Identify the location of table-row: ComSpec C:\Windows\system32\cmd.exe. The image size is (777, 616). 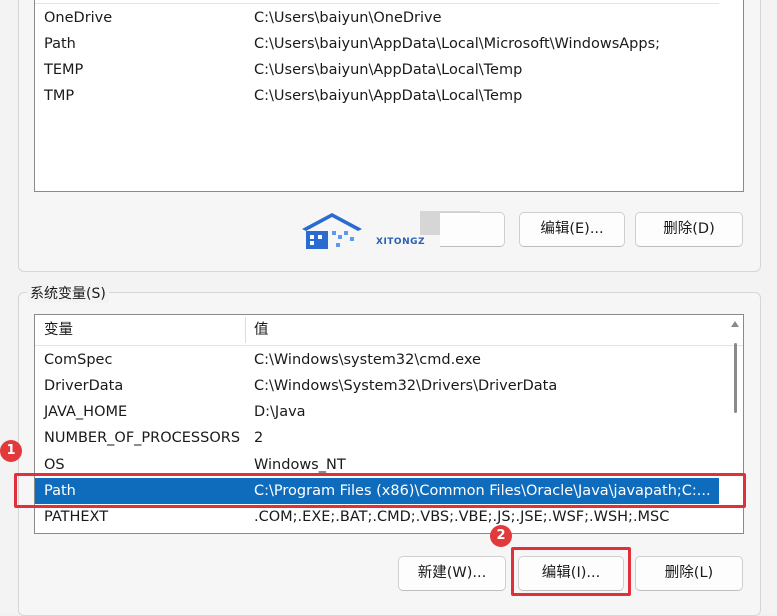
(389, 360).